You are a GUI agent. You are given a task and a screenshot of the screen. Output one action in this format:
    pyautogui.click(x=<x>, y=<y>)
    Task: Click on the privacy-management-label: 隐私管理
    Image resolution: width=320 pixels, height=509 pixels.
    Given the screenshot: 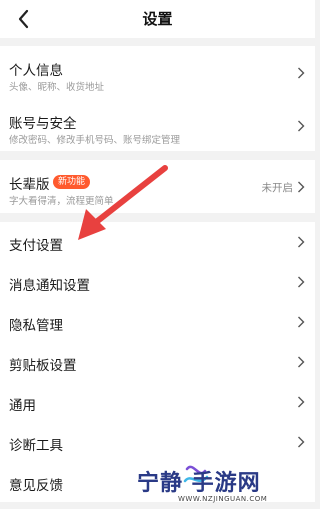 What is the action you would take?
    pyautogui.click(x=36, y=326)
    